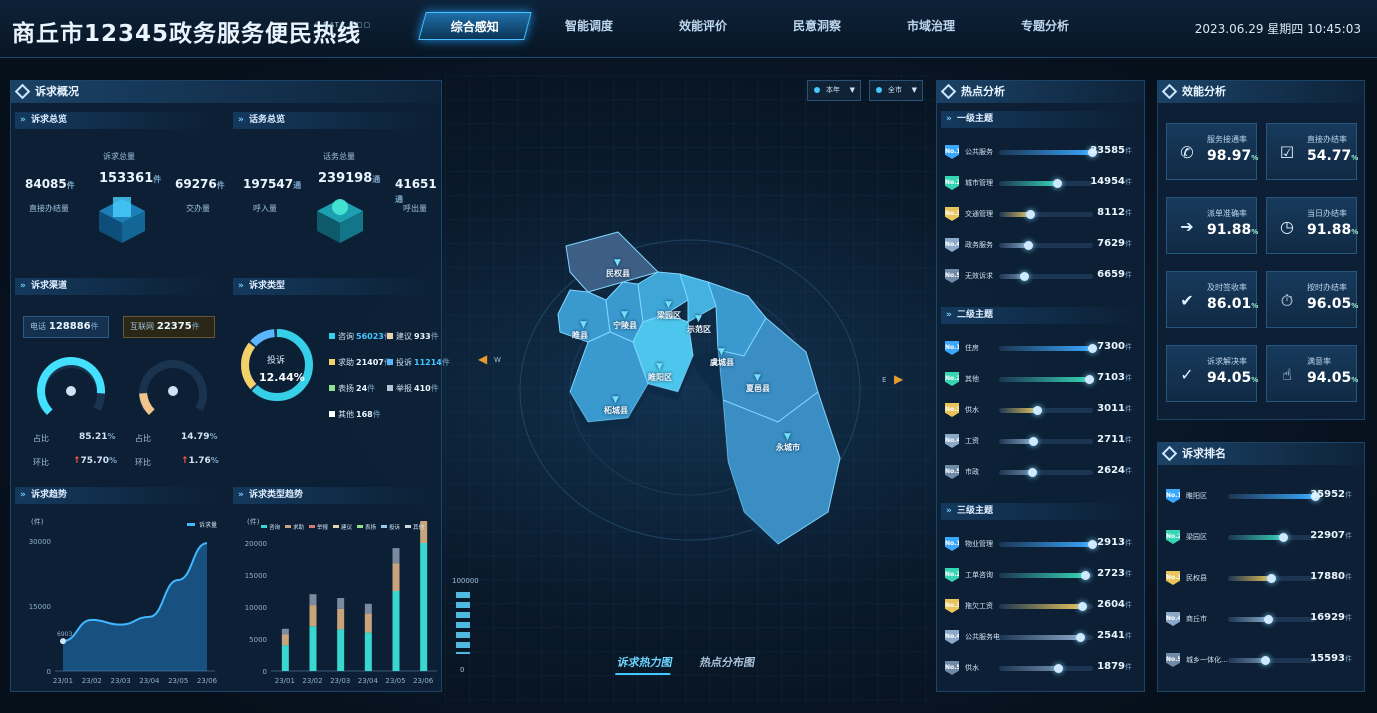 Image resolution: width=1377 pixels, height=713 pixels. What do you see at coordinates (174, 326) in the screenshot?
I see `internet-value: 22375` at bounding box center [174, 326].